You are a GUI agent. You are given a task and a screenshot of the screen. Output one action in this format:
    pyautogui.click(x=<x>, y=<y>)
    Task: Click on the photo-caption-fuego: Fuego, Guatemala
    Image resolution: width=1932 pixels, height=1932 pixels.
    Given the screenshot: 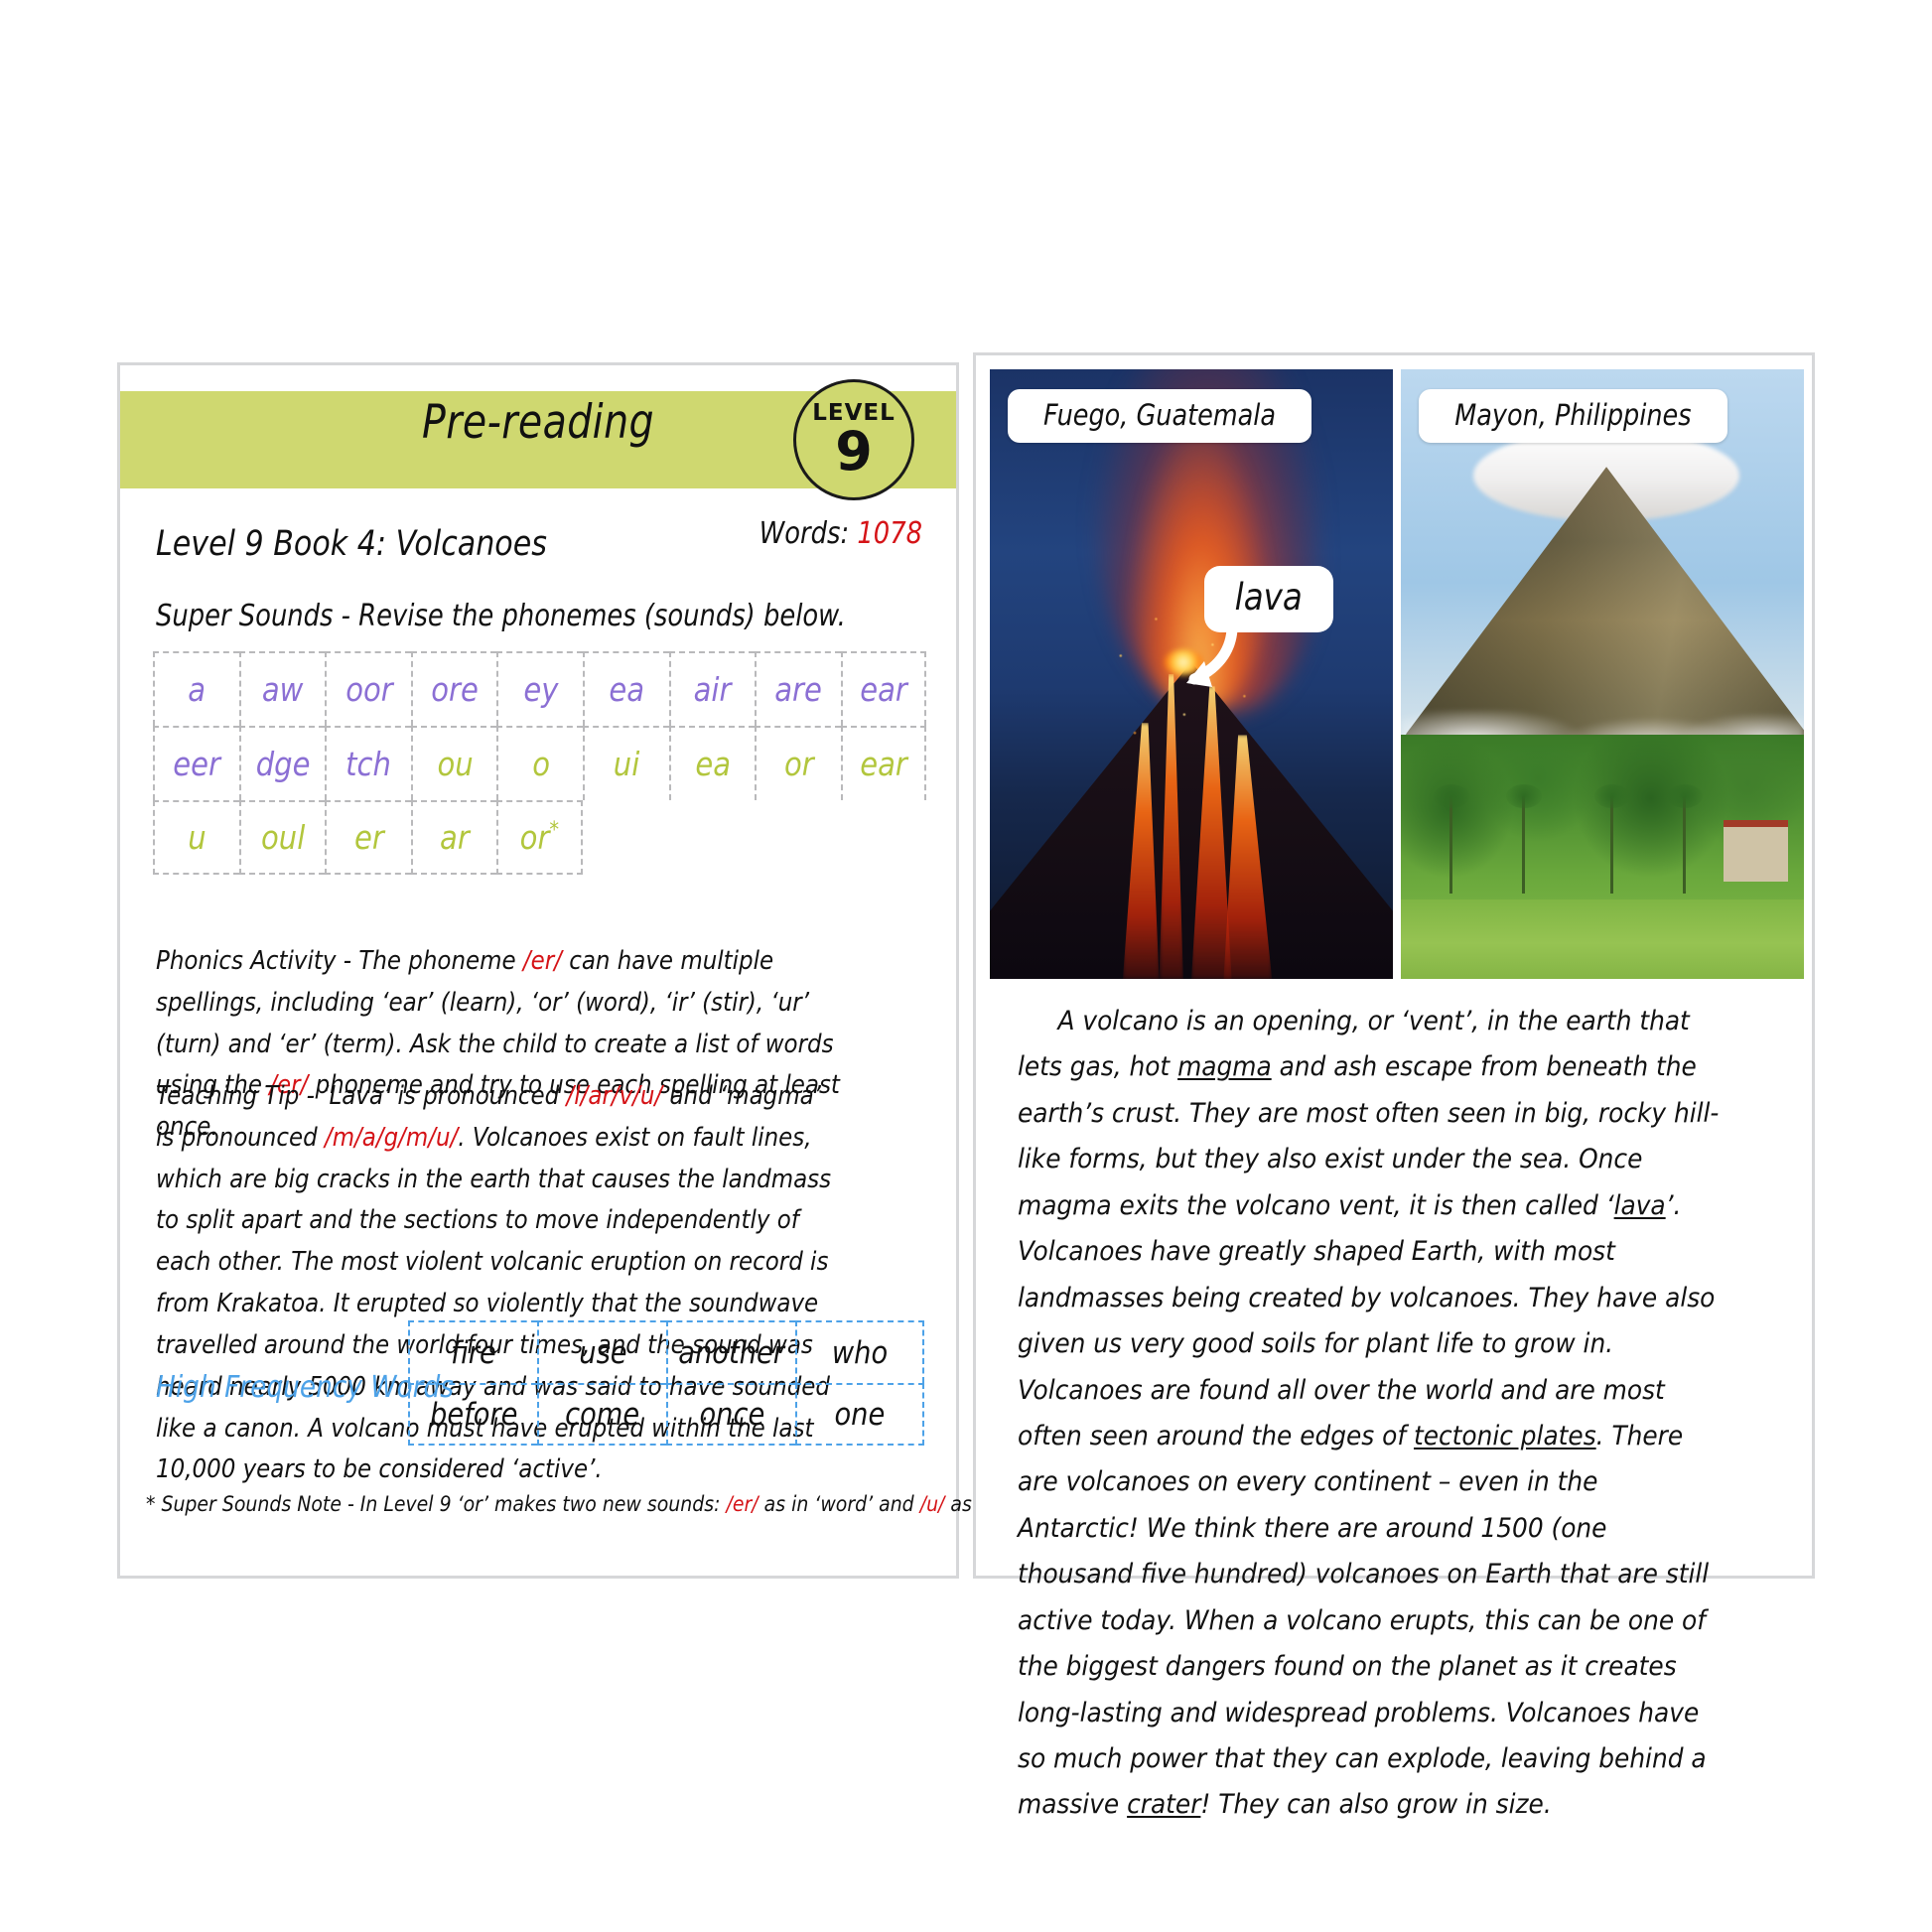 What is the action you would take?
    pyautogui.click(x=1159, y=416)
    